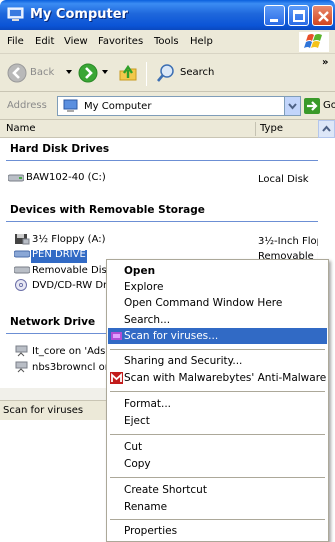 This screenshot has width=335, height=542. I want to click on ctx-properties: Properties, so click(217, 531).